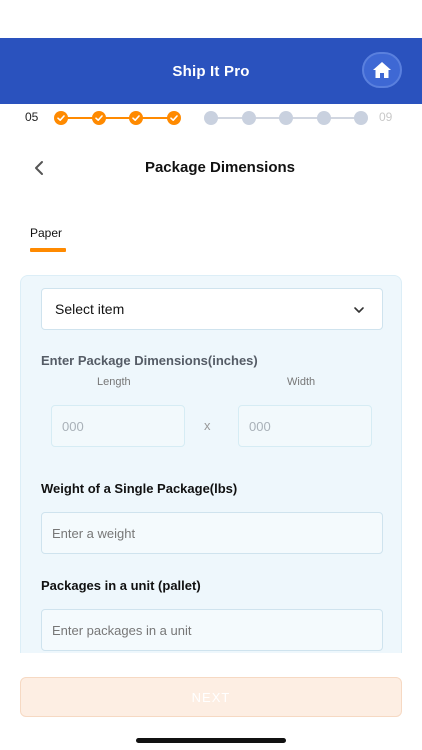 The image size is (422, 750). Describe the element at coordinates (149, 360) in the screenshot. I see `dimensions-heading: Enter Package Dimensions(inches)` at that location.